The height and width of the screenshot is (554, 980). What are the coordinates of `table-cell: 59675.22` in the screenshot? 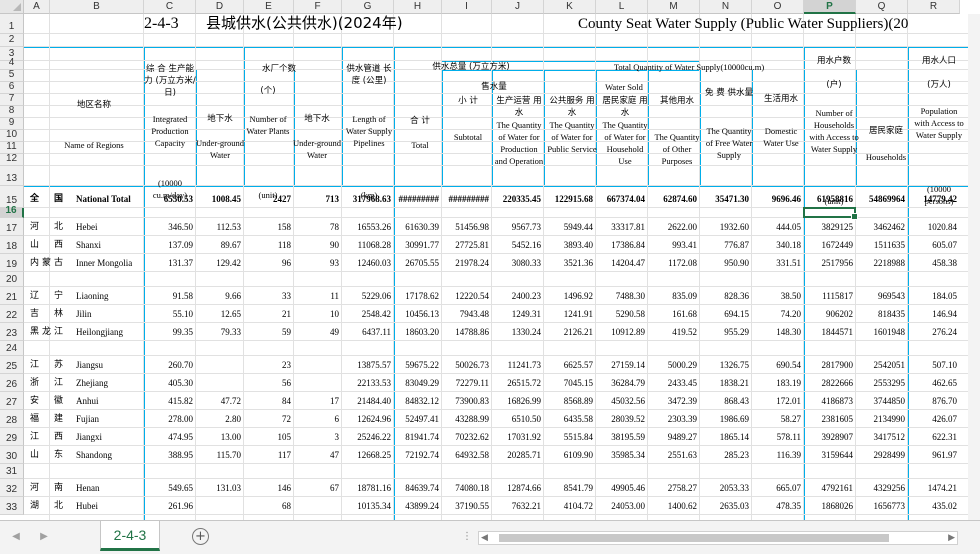 It's located at (416, 365).